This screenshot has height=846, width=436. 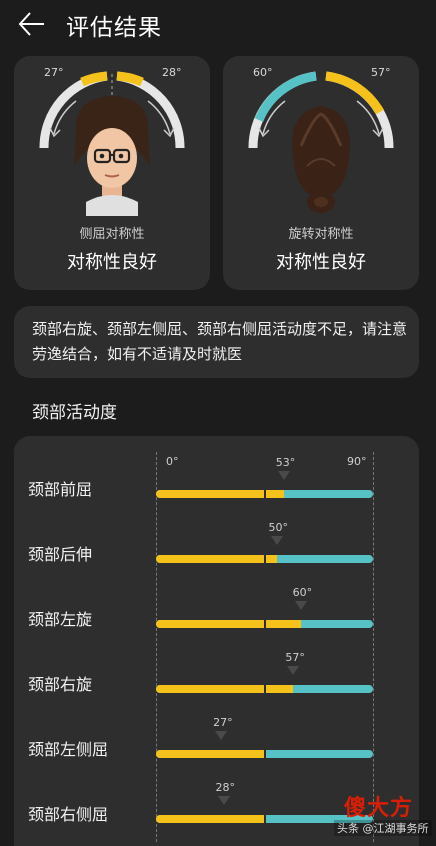 What do you see at coordinates (223, 722) in the screenshot?
I see `rom-value-label: 27°` at bounding box center [223, 722].